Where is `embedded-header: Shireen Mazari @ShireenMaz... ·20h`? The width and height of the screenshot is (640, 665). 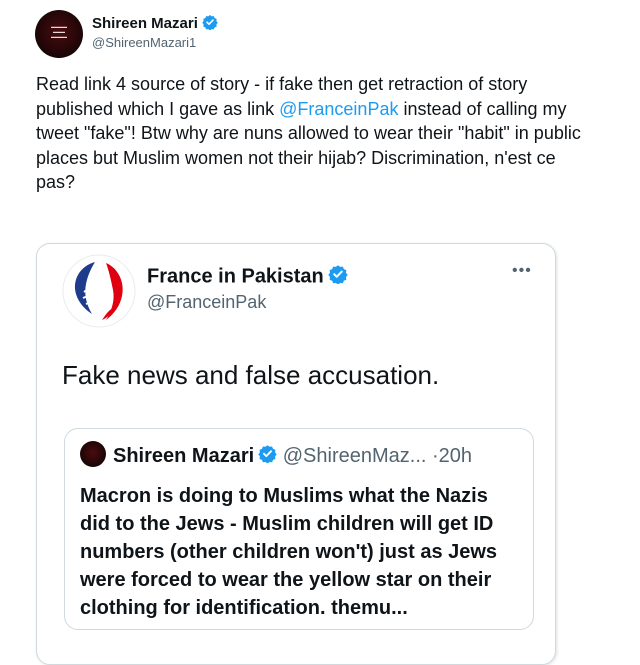
embedded-header: Shireen Mazari @ShireenMaz... ·20h is located at coordinates (292, 456).